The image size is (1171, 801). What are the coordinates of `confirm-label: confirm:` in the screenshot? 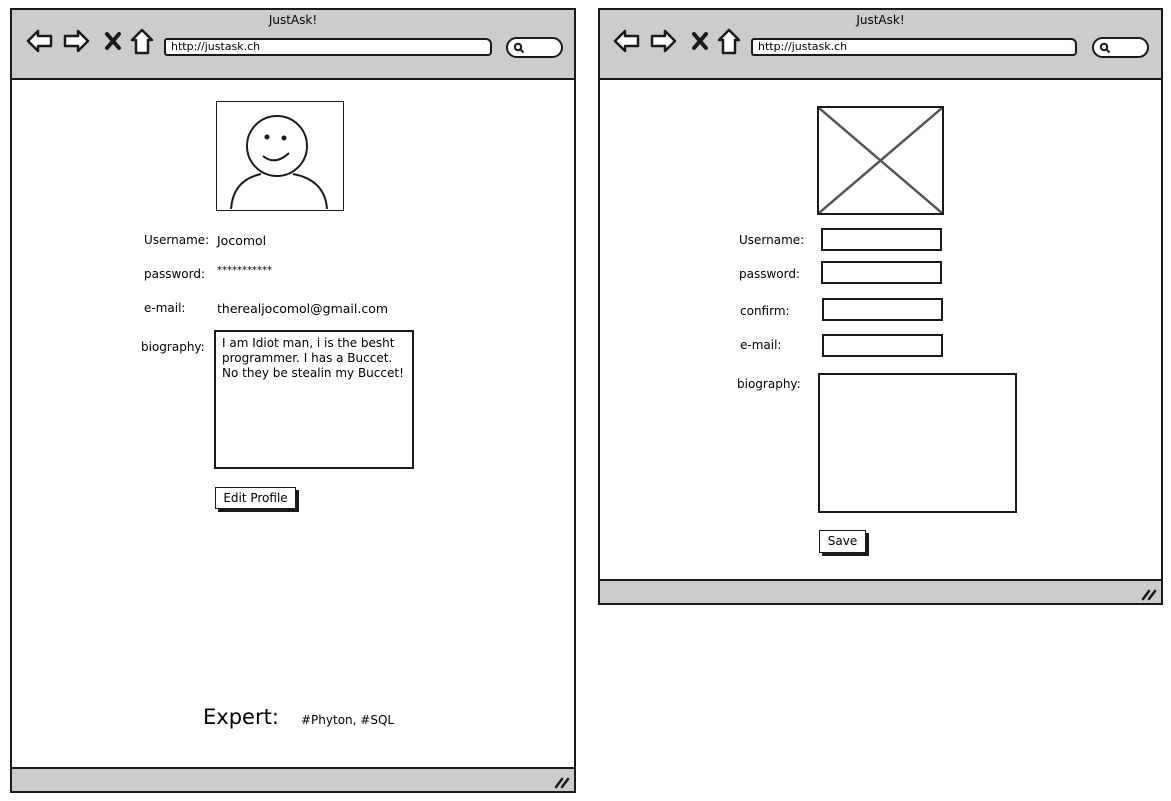 It's located at (765, 311).